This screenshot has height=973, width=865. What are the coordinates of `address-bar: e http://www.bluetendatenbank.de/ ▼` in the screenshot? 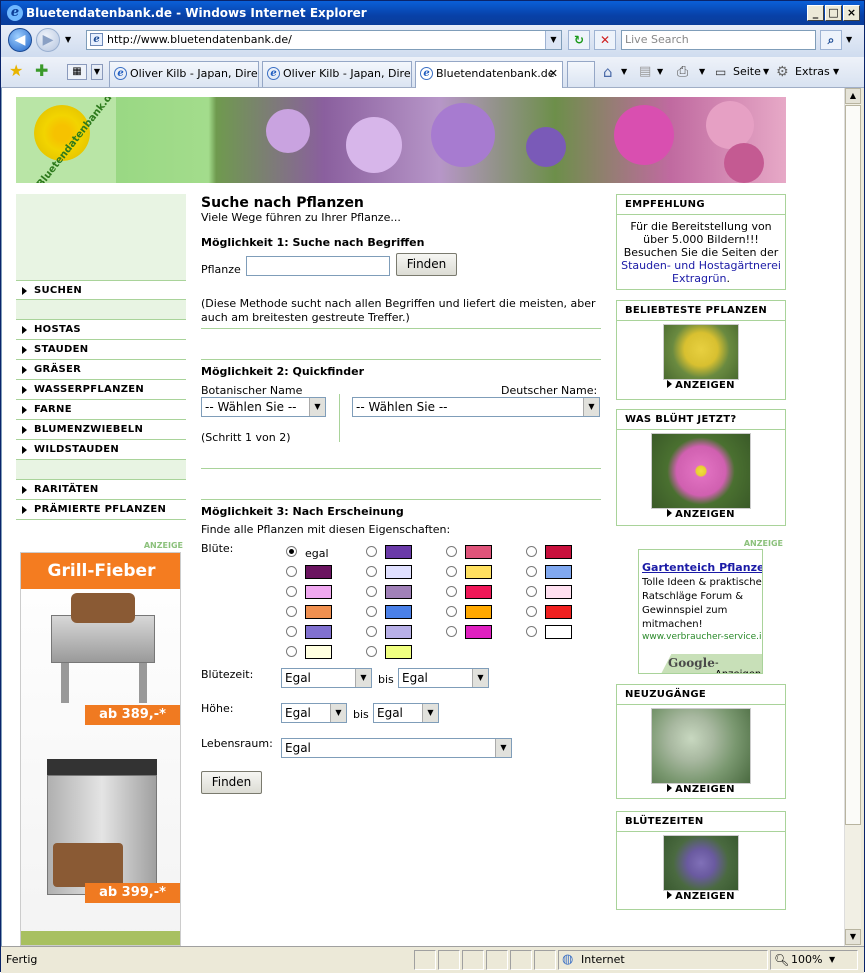 It's located at (324, 40).